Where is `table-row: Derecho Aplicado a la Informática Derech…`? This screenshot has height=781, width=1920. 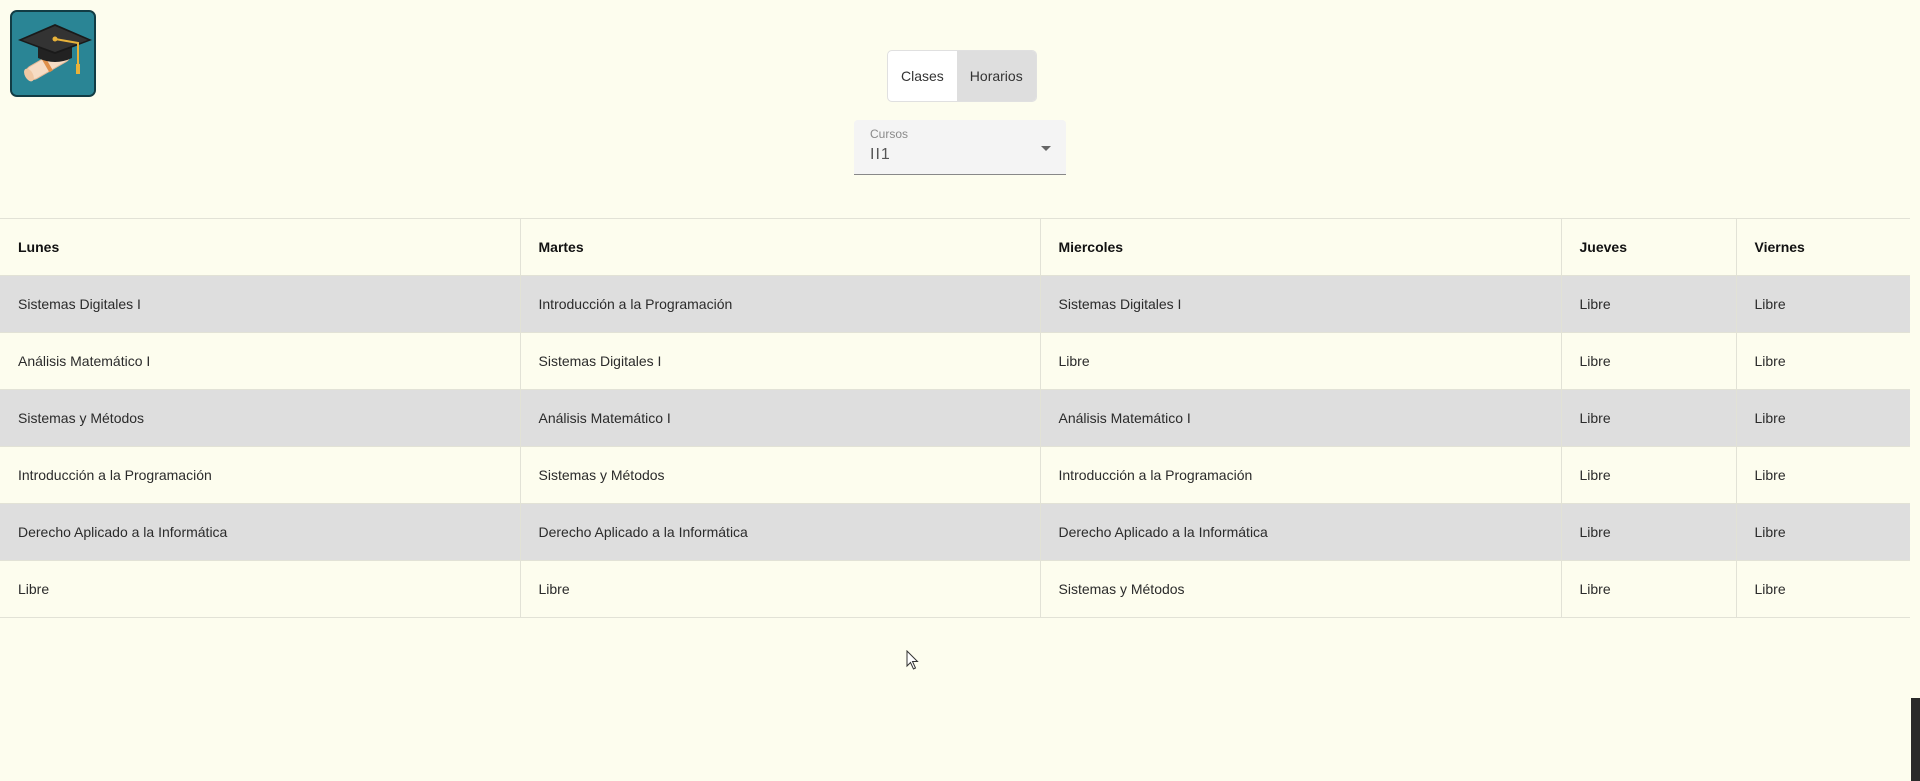 table-row: Derecho Aplicado a la Informática Derech… is located at coordinates (955, 532).